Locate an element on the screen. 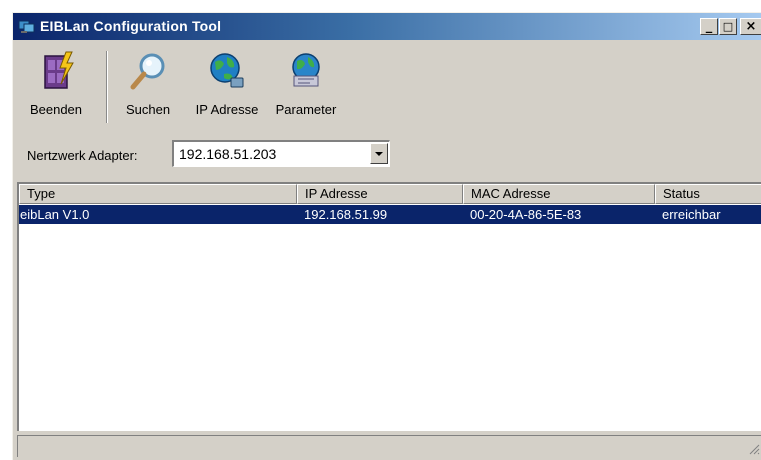 The width and height of the screenshot is (761, 460). column-header-ip-label: IP Adresse is located at coordinates (336, 193).